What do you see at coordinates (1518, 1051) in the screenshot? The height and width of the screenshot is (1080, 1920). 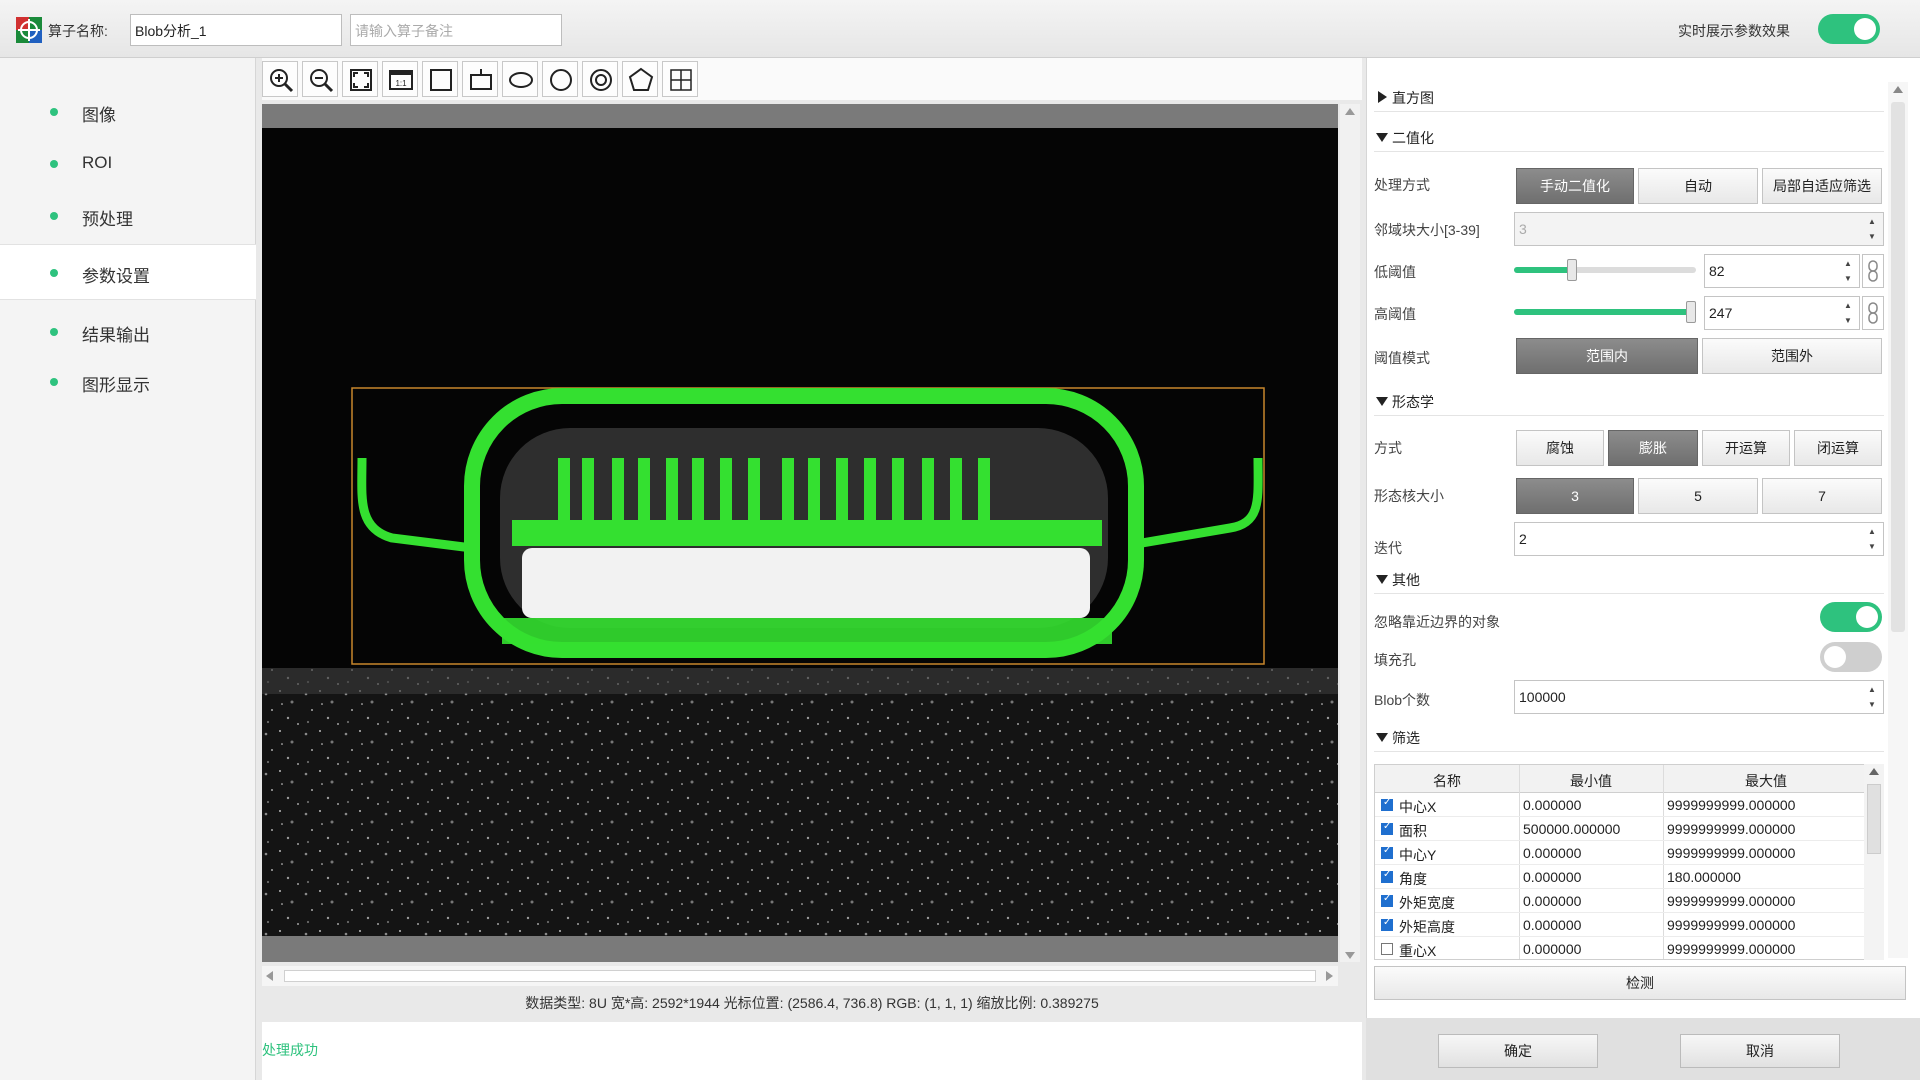 I see `ok-button: 确定` at bounding box center [1518, 1051].